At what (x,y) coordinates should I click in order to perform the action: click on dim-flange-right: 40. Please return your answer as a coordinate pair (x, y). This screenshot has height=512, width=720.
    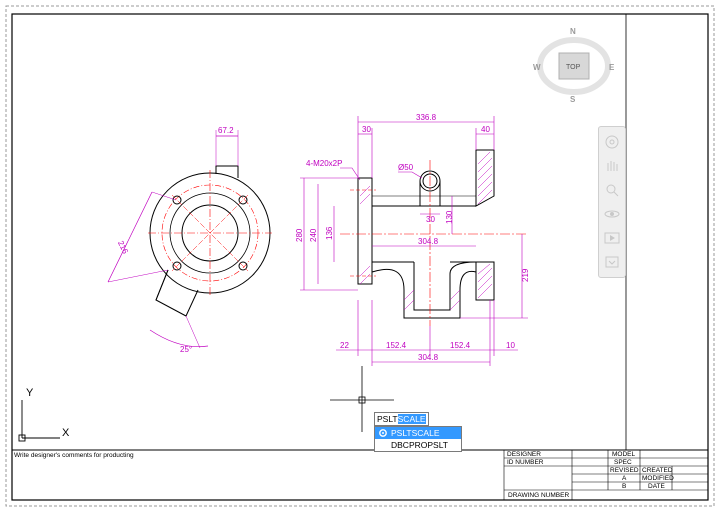
    Looking at the image, I should click on (485, 129).